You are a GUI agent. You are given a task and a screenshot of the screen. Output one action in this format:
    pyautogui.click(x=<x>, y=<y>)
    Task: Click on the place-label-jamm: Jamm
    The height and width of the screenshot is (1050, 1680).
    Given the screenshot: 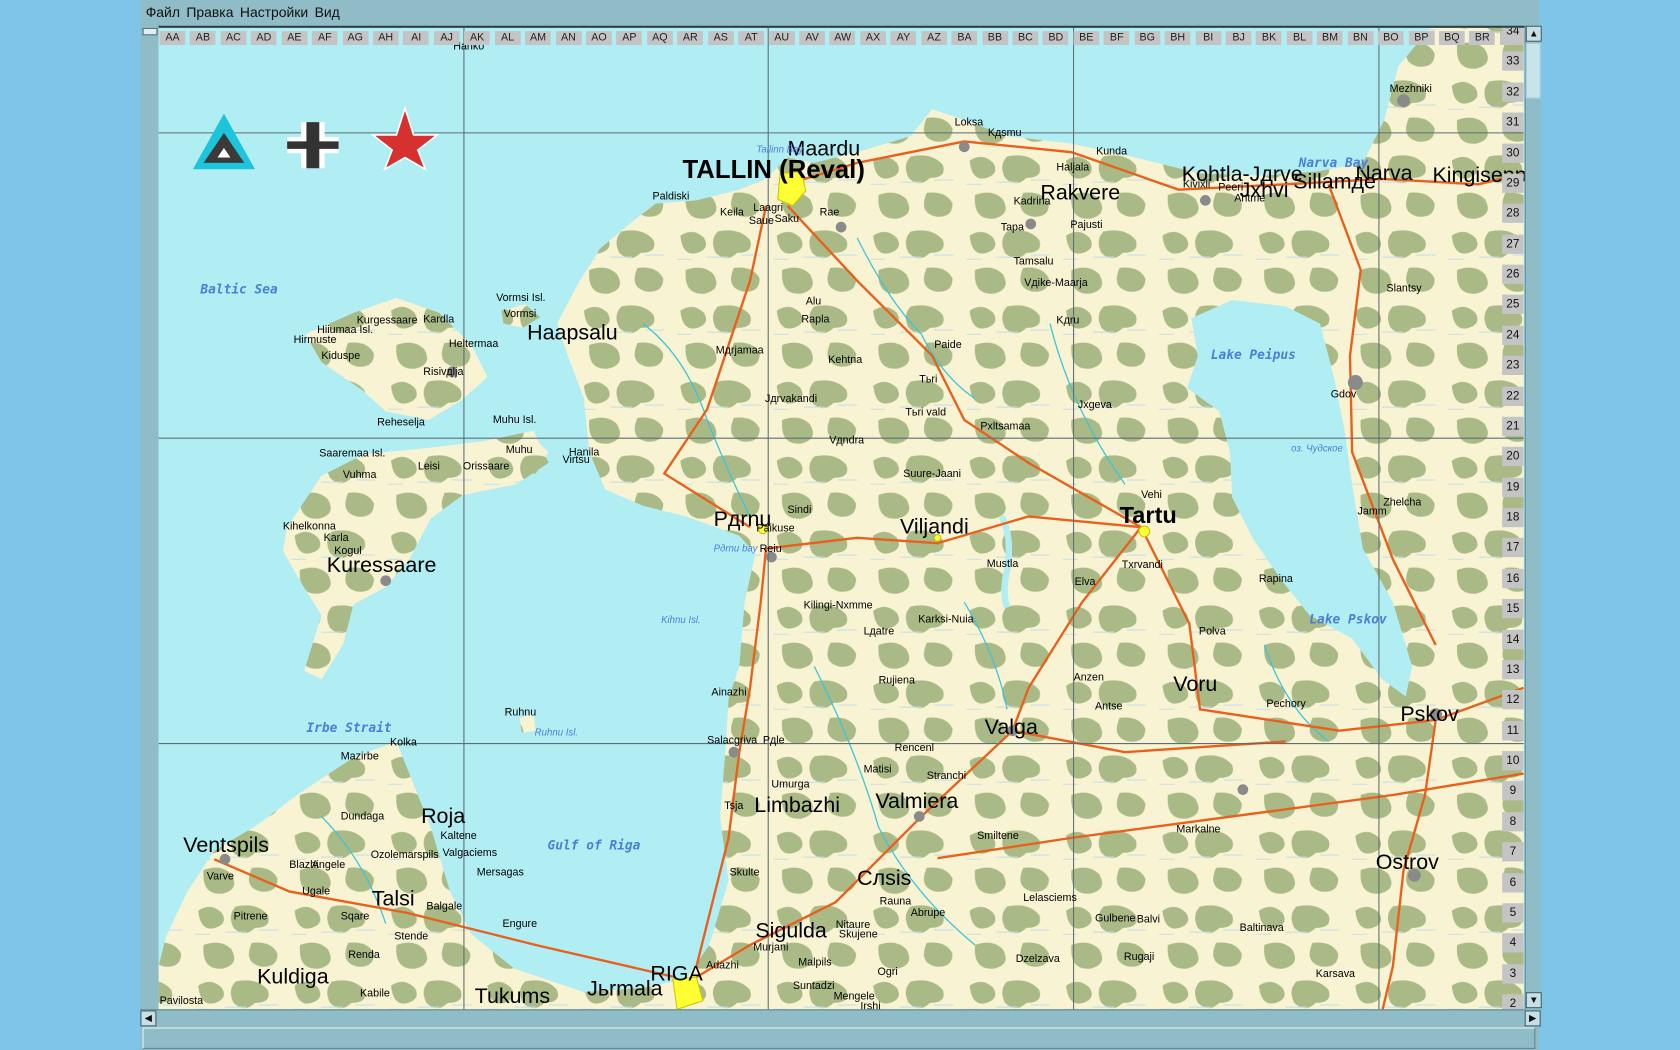 What is the action you would take?
    pyautogui.click(x=1372, y=511)
    